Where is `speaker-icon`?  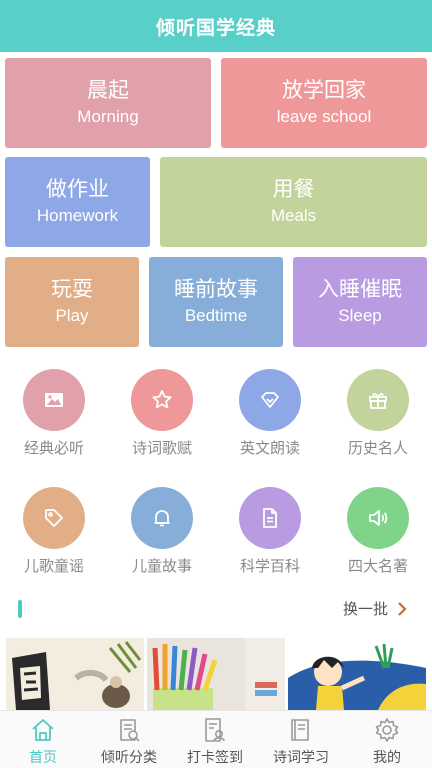
speaker-icon is located at coordinates (378, 518).